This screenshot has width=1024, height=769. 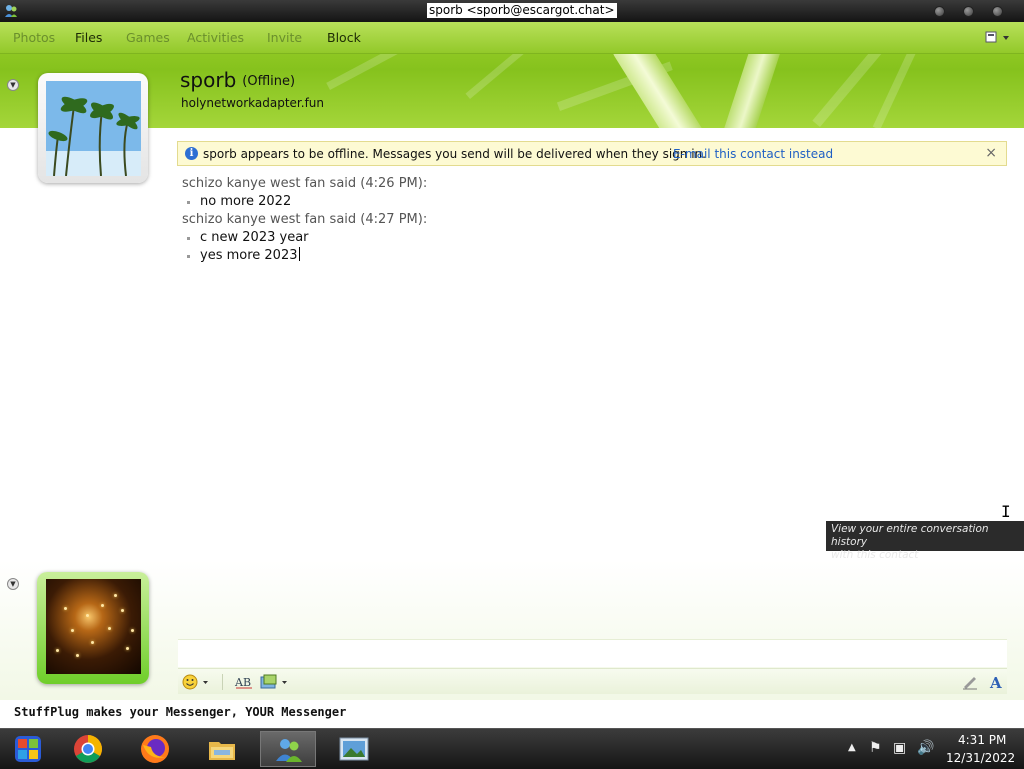 I want to click on taskbar-firefox, so click(x=155, y=749).